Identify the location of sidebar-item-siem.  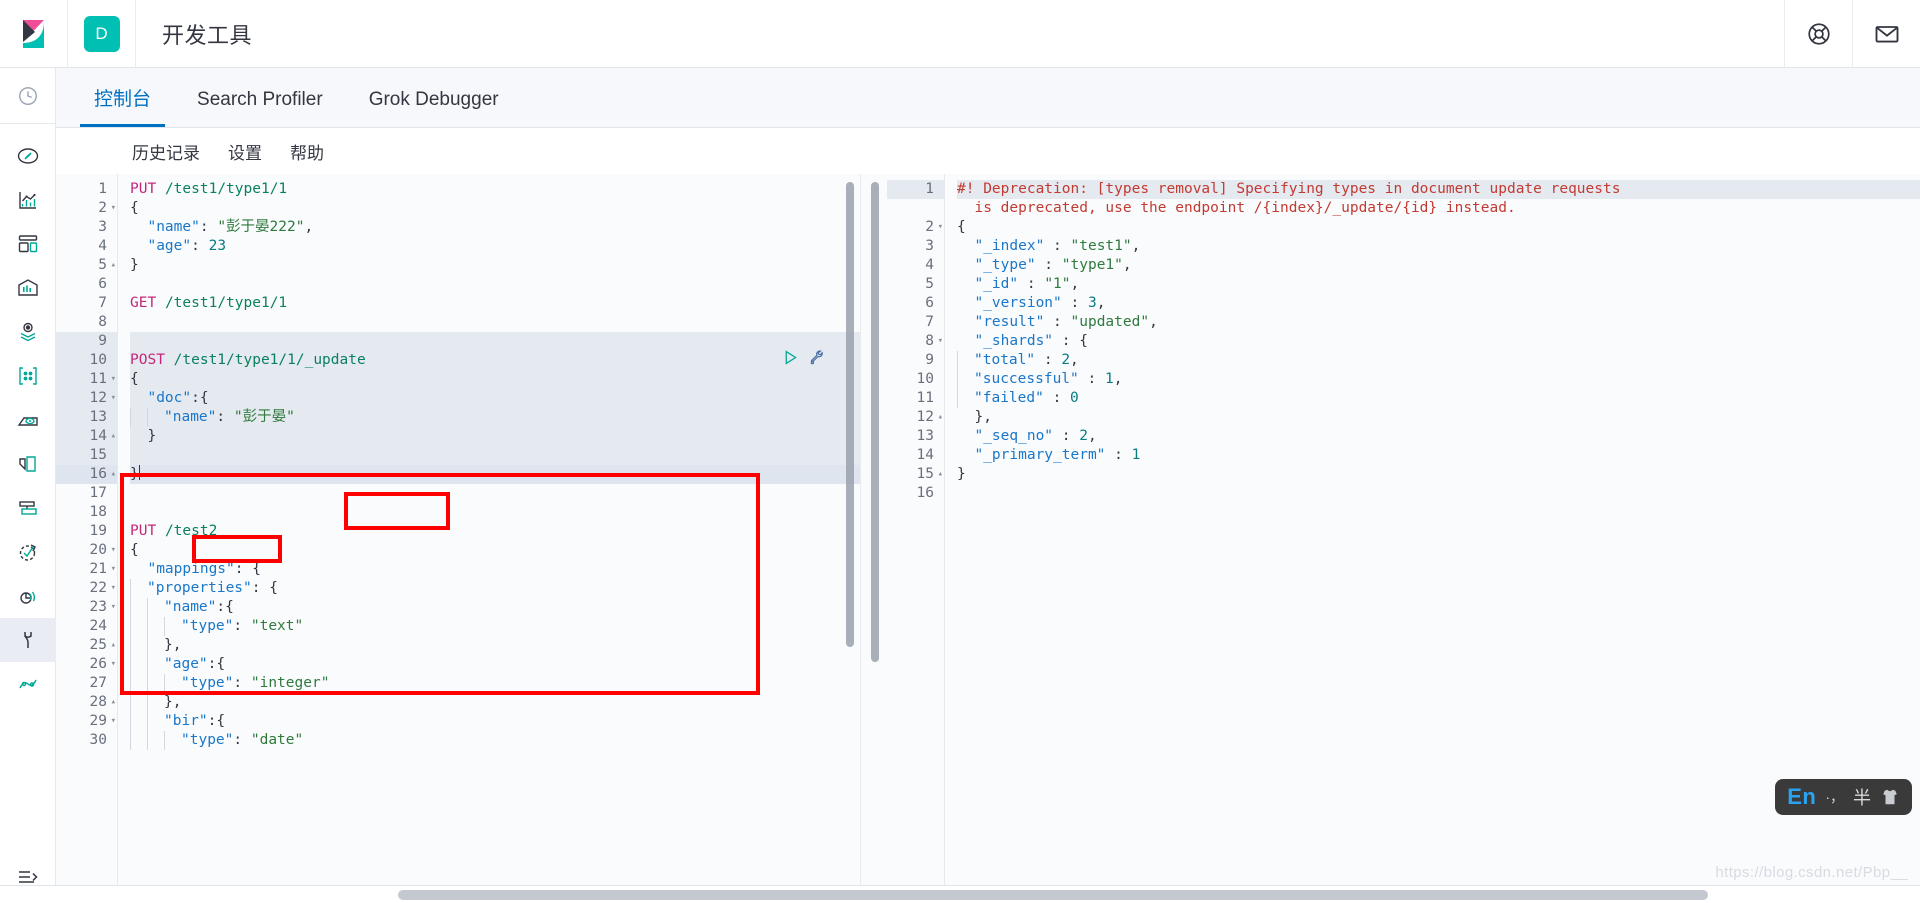
(28, 596).